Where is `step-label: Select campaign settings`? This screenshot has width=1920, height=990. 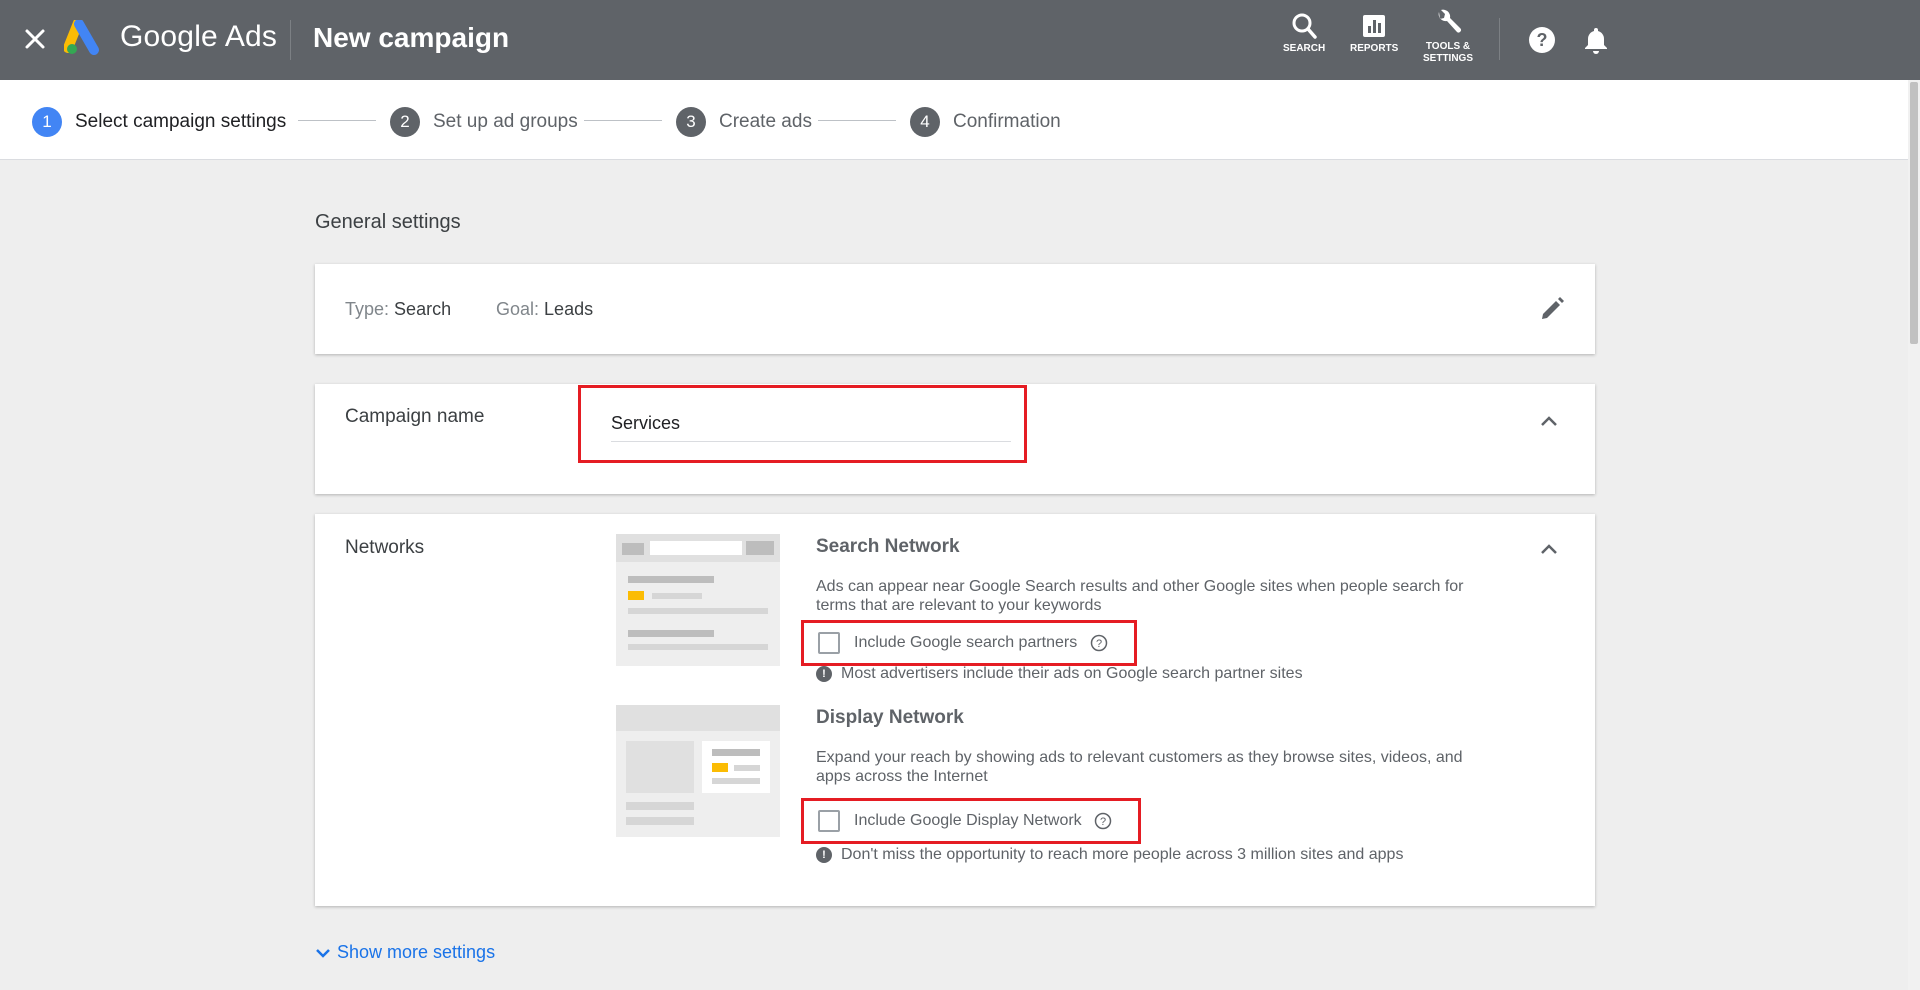 step-label: Select campaign settings is located at coordinates (181, 121).